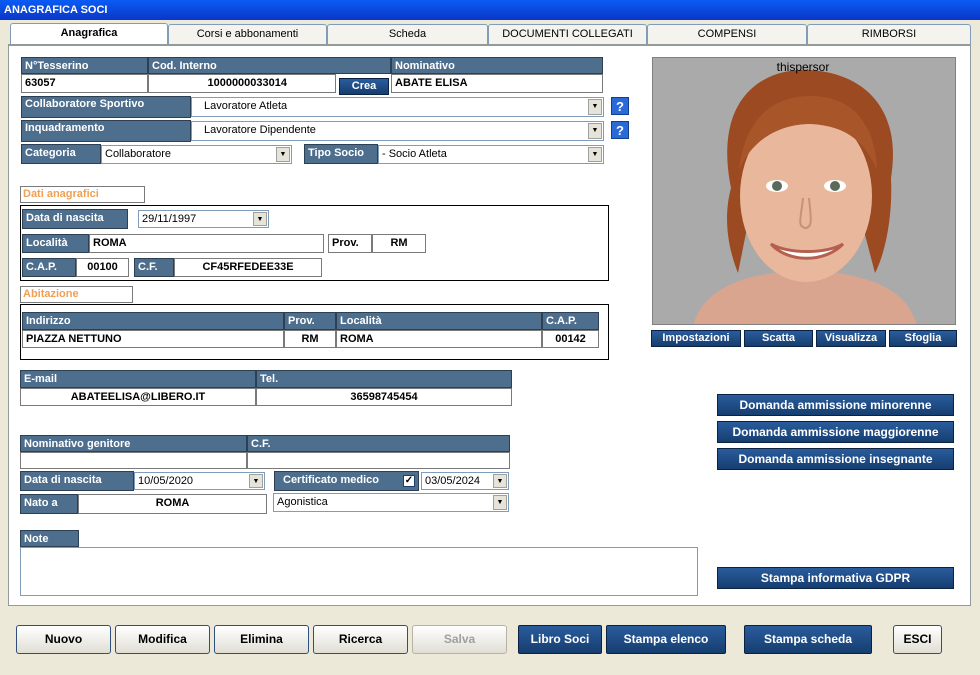 Image resolution: width=980 pixels, height=675 pixels. What do you see at coordinates (808, 639) in the screenshot?
I see `stampa-scheda-button: Stampa scheda` at bounding box center [808, 639].